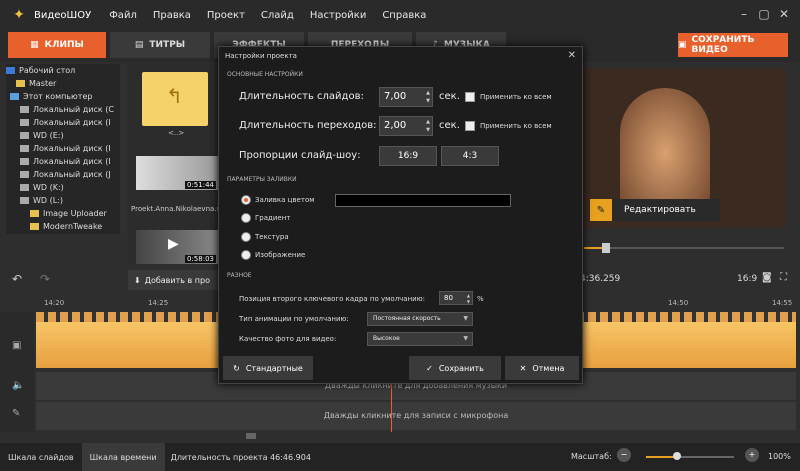 The width and height of the screenshot is (800, 471). I want to click on photo-quality-value: Высокое, so click(386, 338).